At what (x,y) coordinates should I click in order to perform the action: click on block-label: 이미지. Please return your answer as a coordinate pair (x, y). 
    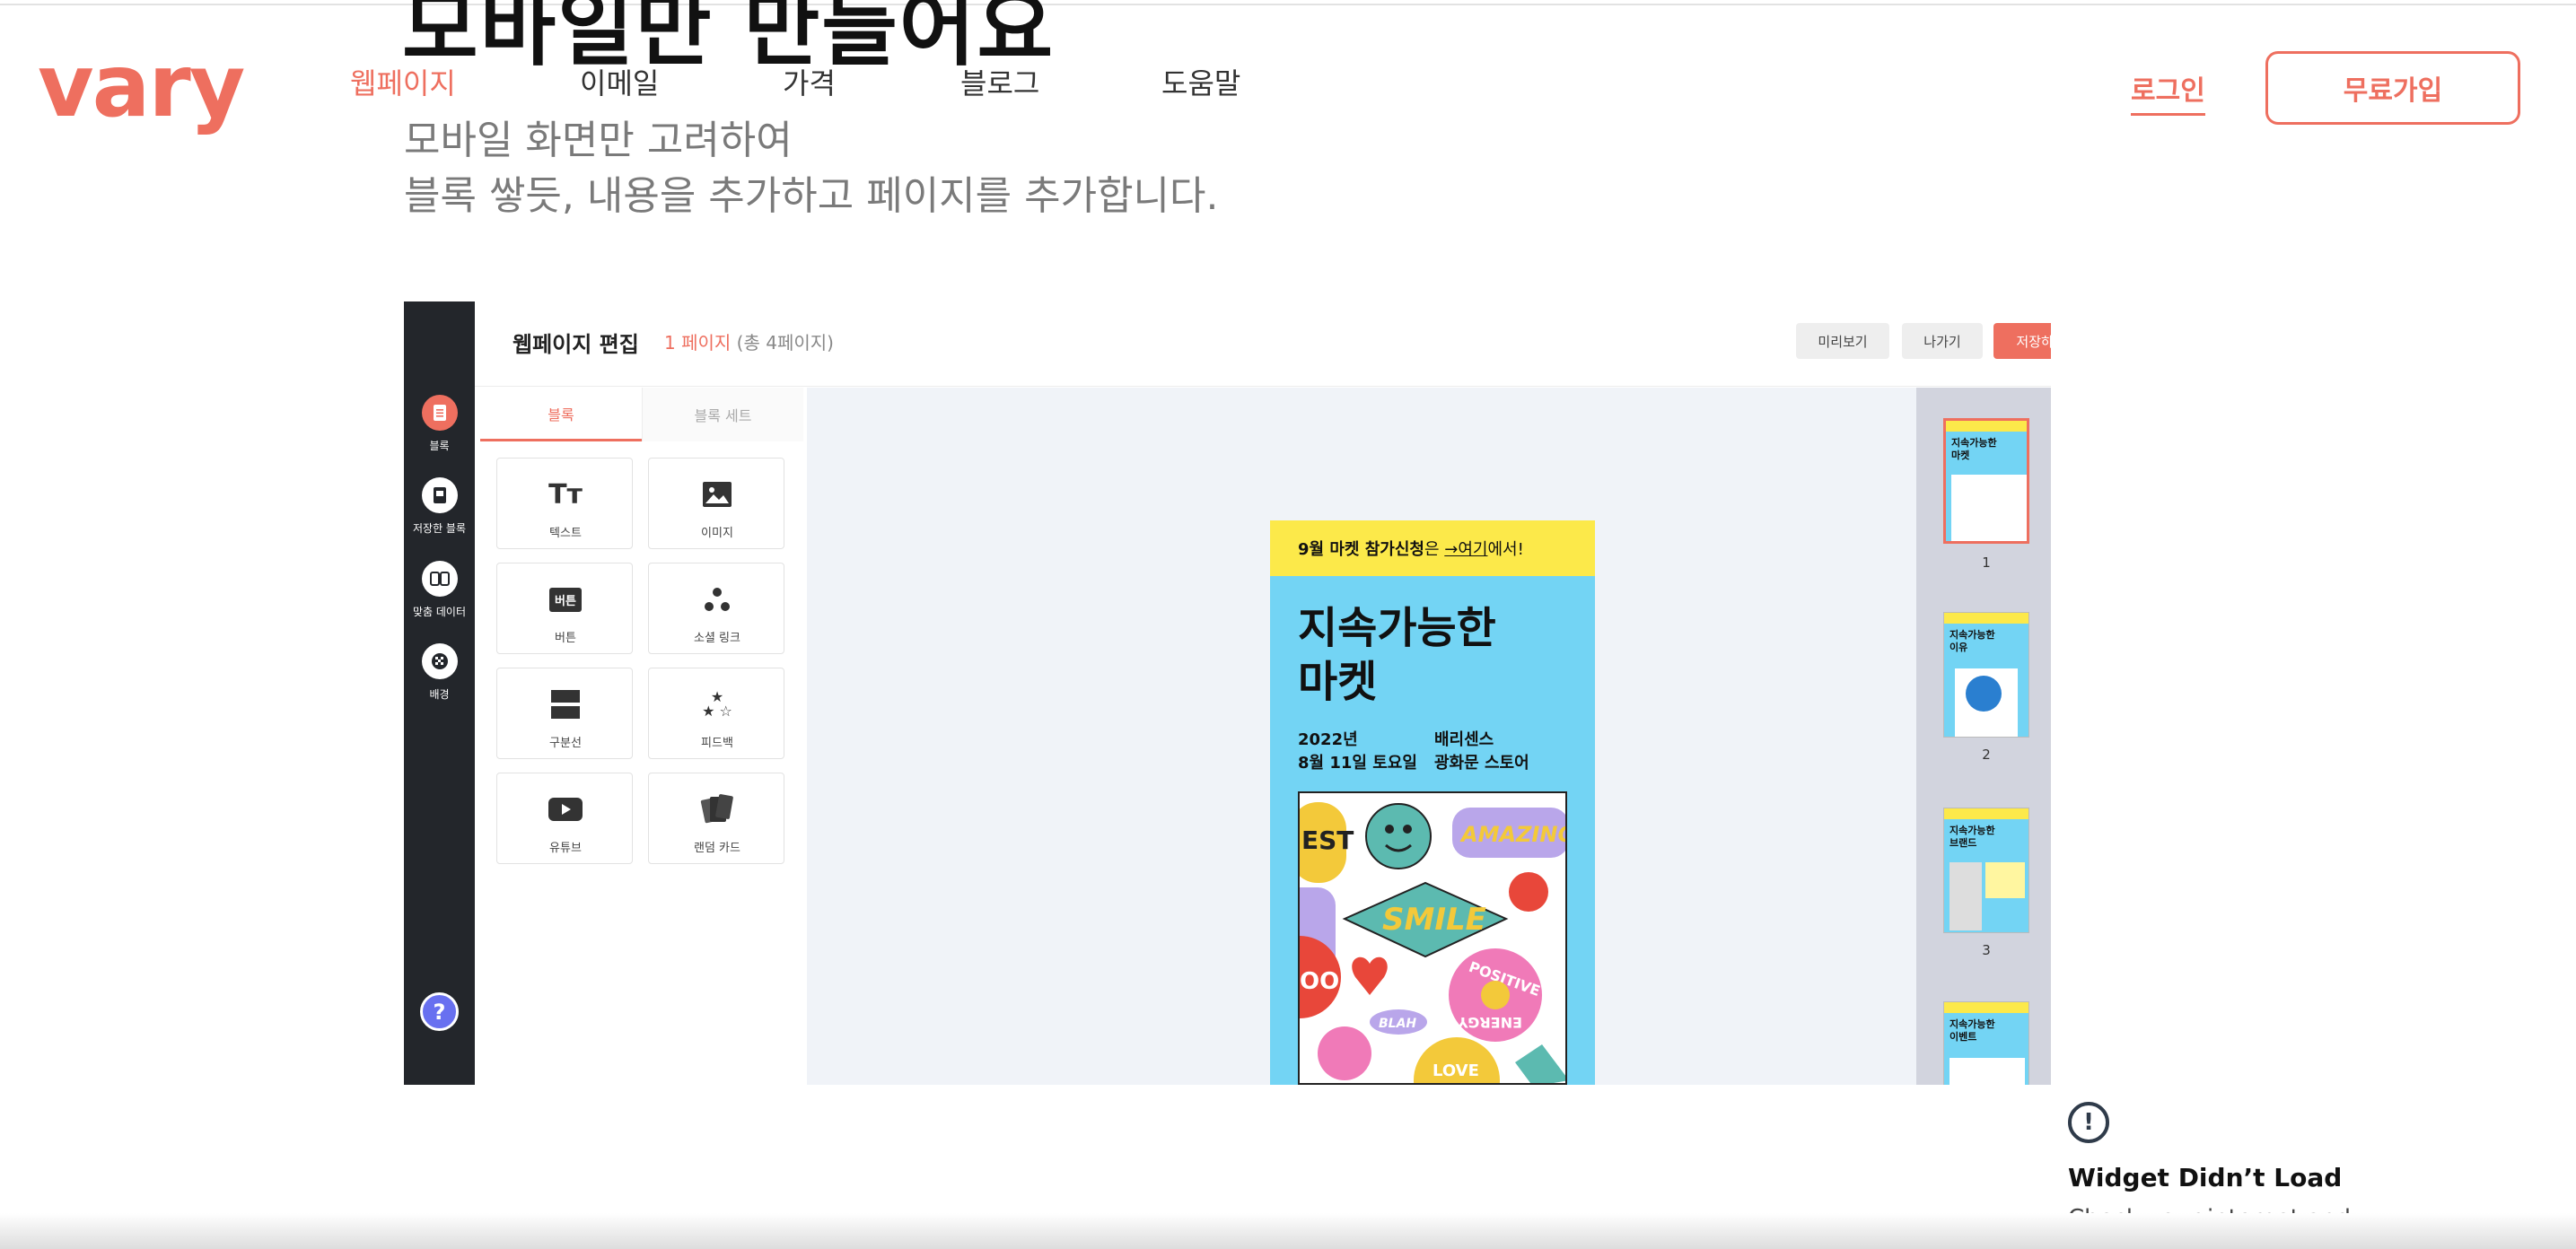
    Looking at the image, I should click on (717, 534).